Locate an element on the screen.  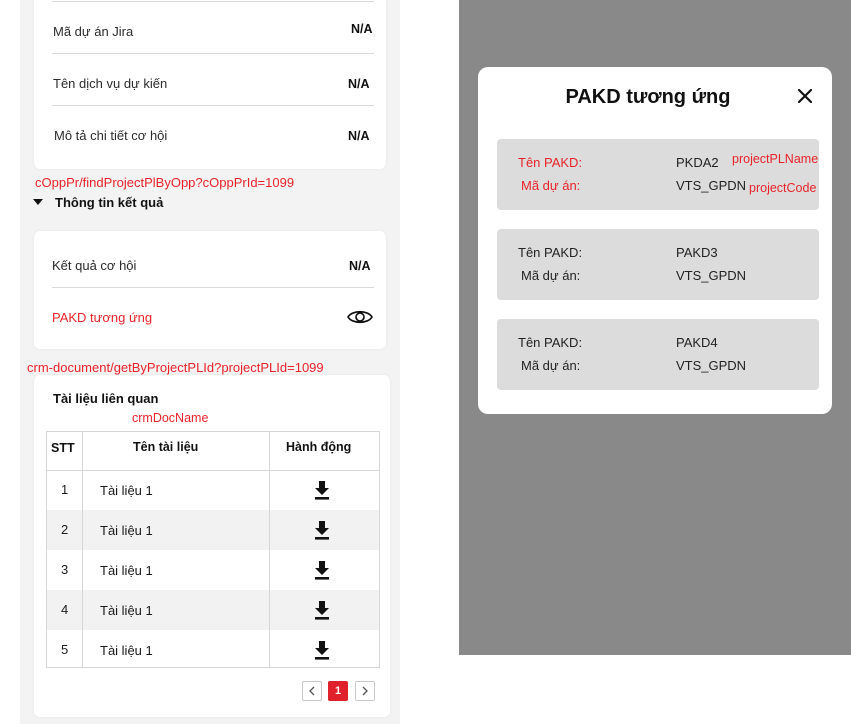
opportunity-description-value: N/A is located at coordinates (359, 136).